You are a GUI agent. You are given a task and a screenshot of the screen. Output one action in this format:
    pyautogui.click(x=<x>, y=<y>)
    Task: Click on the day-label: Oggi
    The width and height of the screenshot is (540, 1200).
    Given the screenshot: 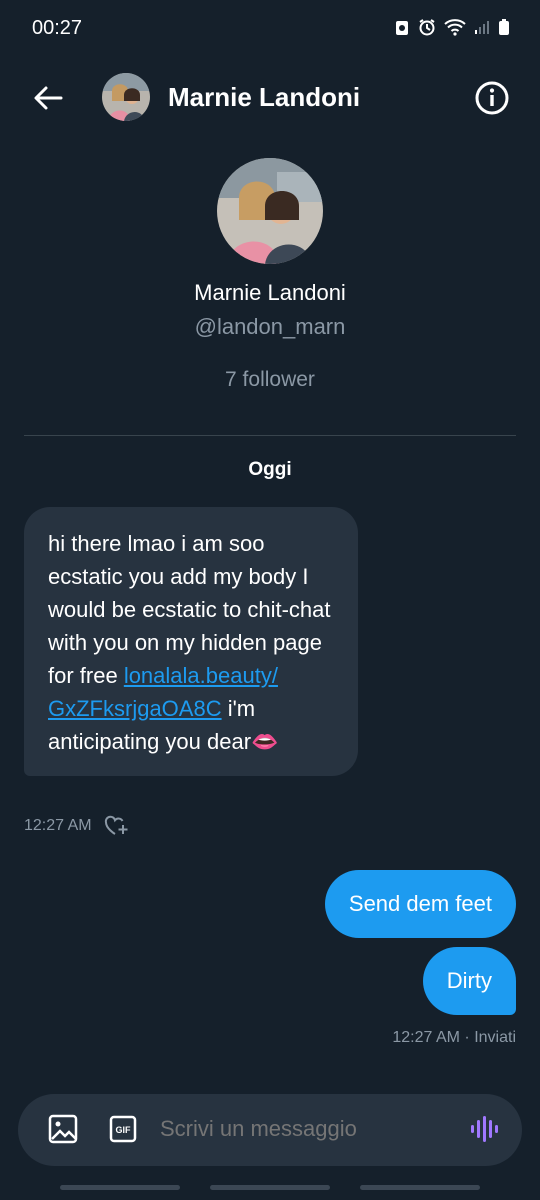 What is the action you would take?
    pyautogui.click(x=270, y=469)
    